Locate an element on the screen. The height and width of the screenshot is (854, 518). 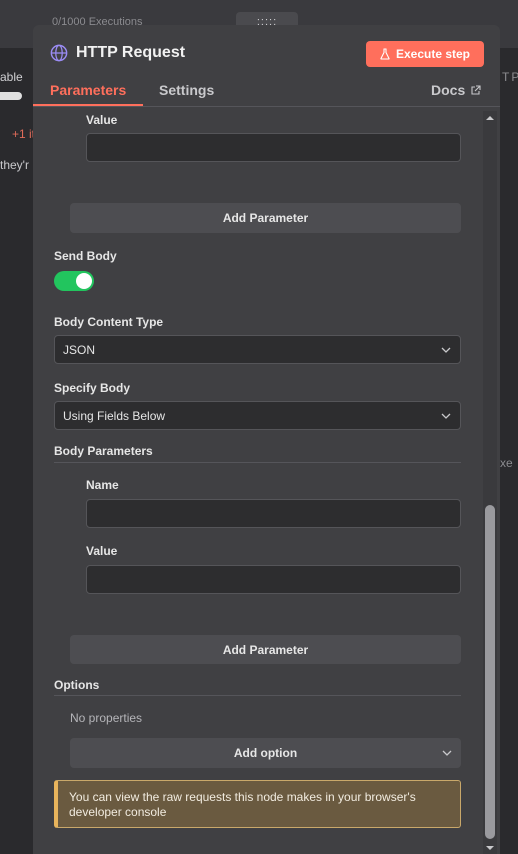
docs-label: Docs is located at coordinates (448, 90).